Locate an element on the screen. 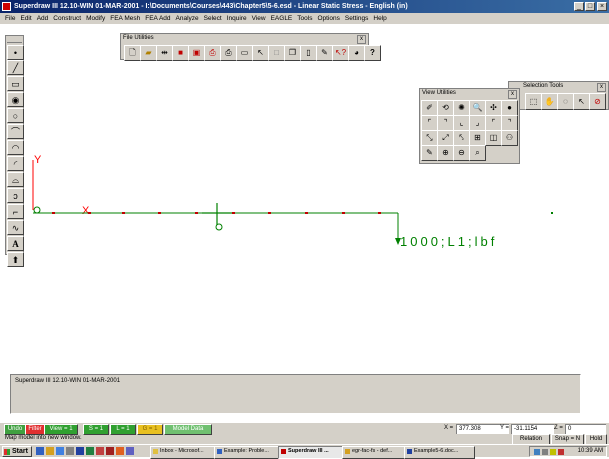 The width and height of the screenshot is (609, 459). text-tool-icon: A is located at coordinates (15, 243).